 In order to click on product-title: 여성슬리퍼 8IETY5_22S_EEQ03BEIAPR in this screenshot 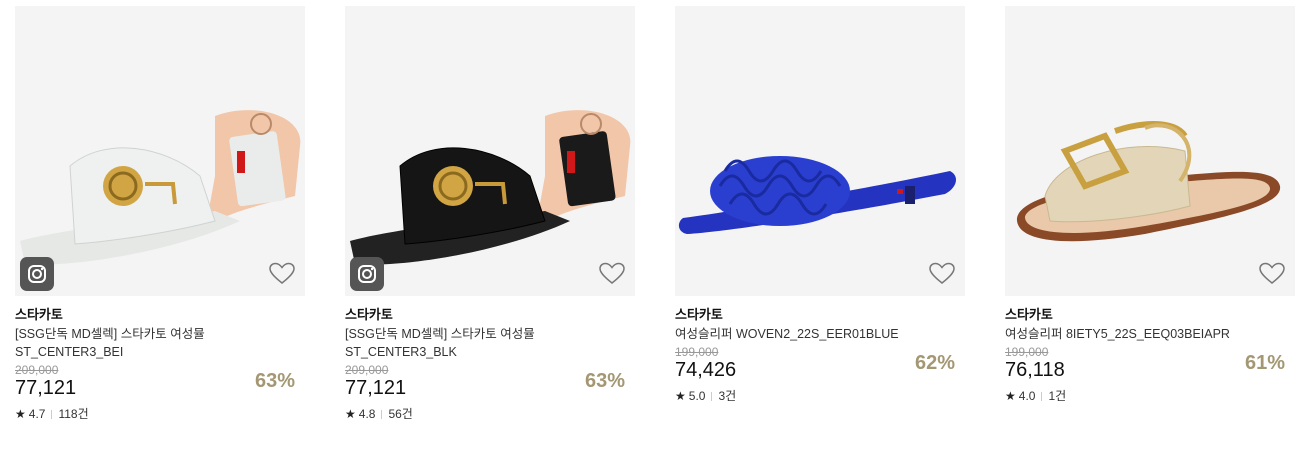, I will do `click(1130, 334)`.